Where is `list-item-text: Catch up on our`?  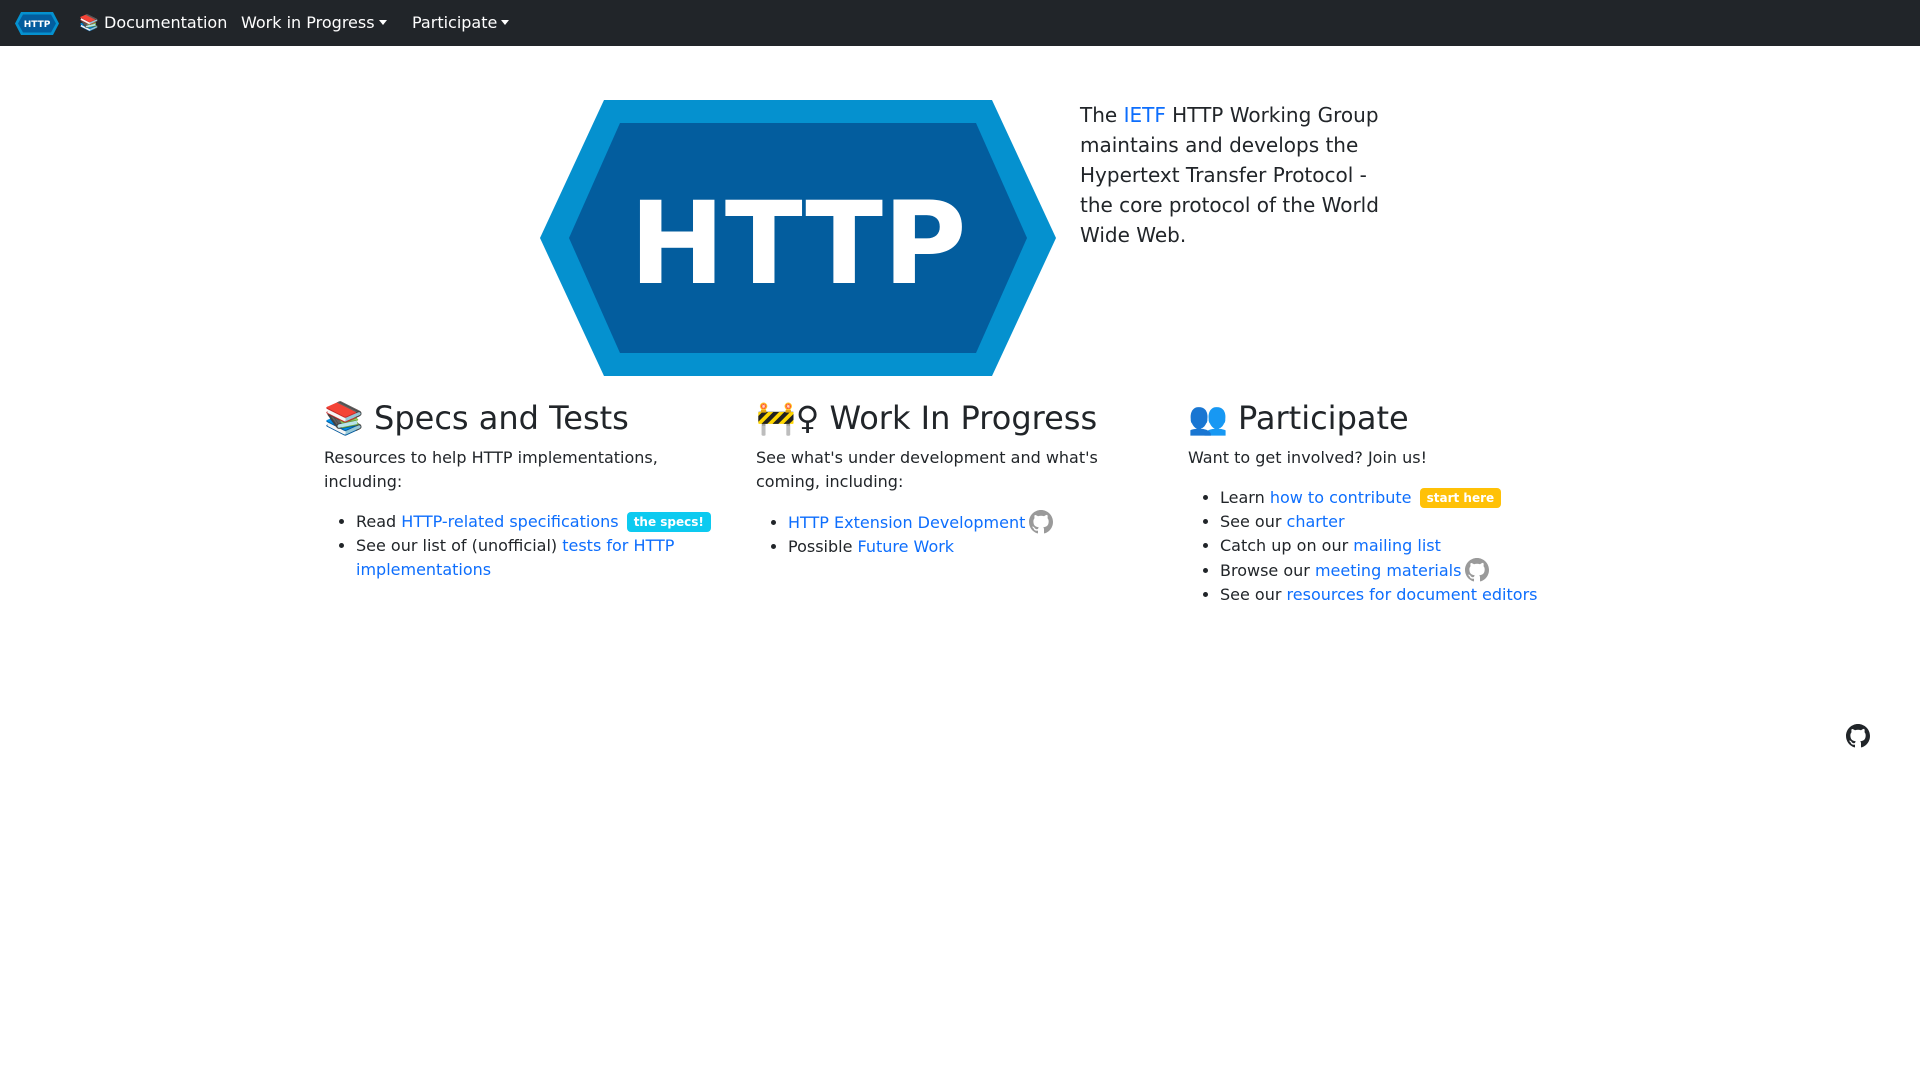 list-item-text: Catch up on our is located at coordinates (1287, 545).